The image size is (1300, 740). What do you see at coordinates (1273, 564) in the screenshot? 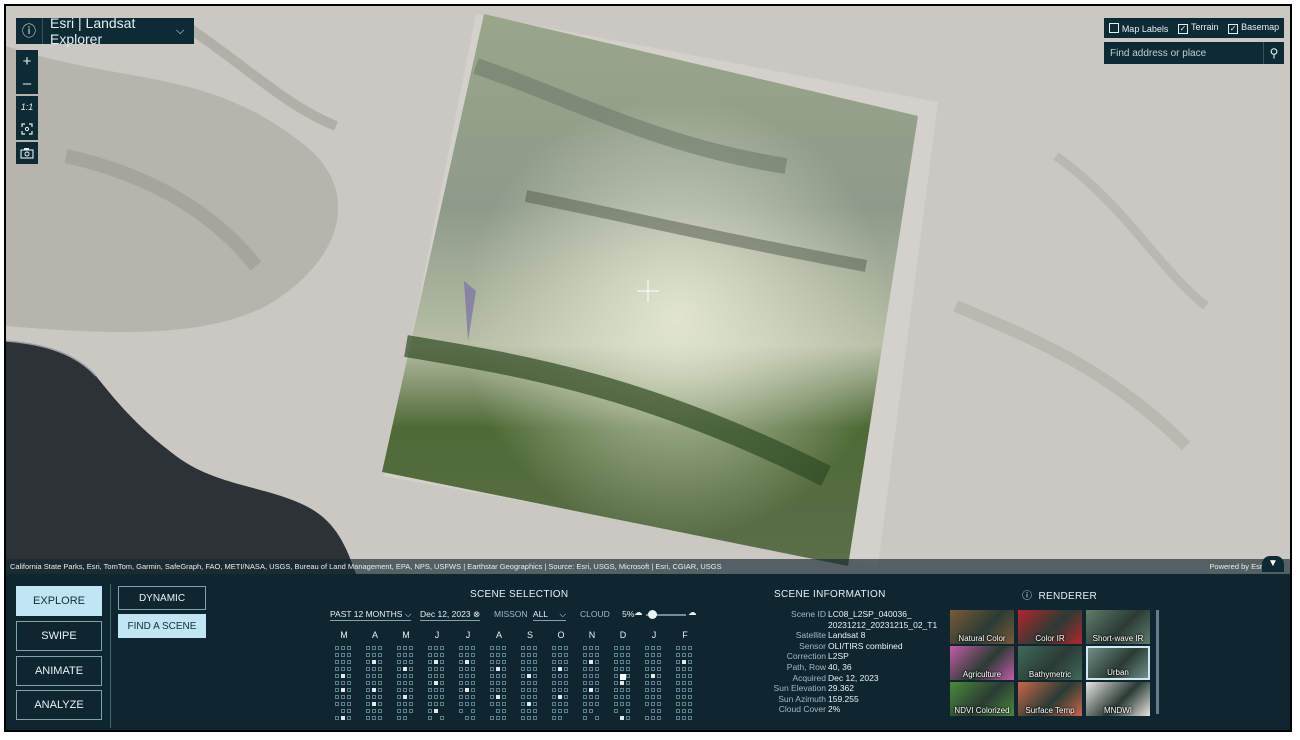
I see `collapse-panel-button: ▼` at bounding box center [1273, 564].